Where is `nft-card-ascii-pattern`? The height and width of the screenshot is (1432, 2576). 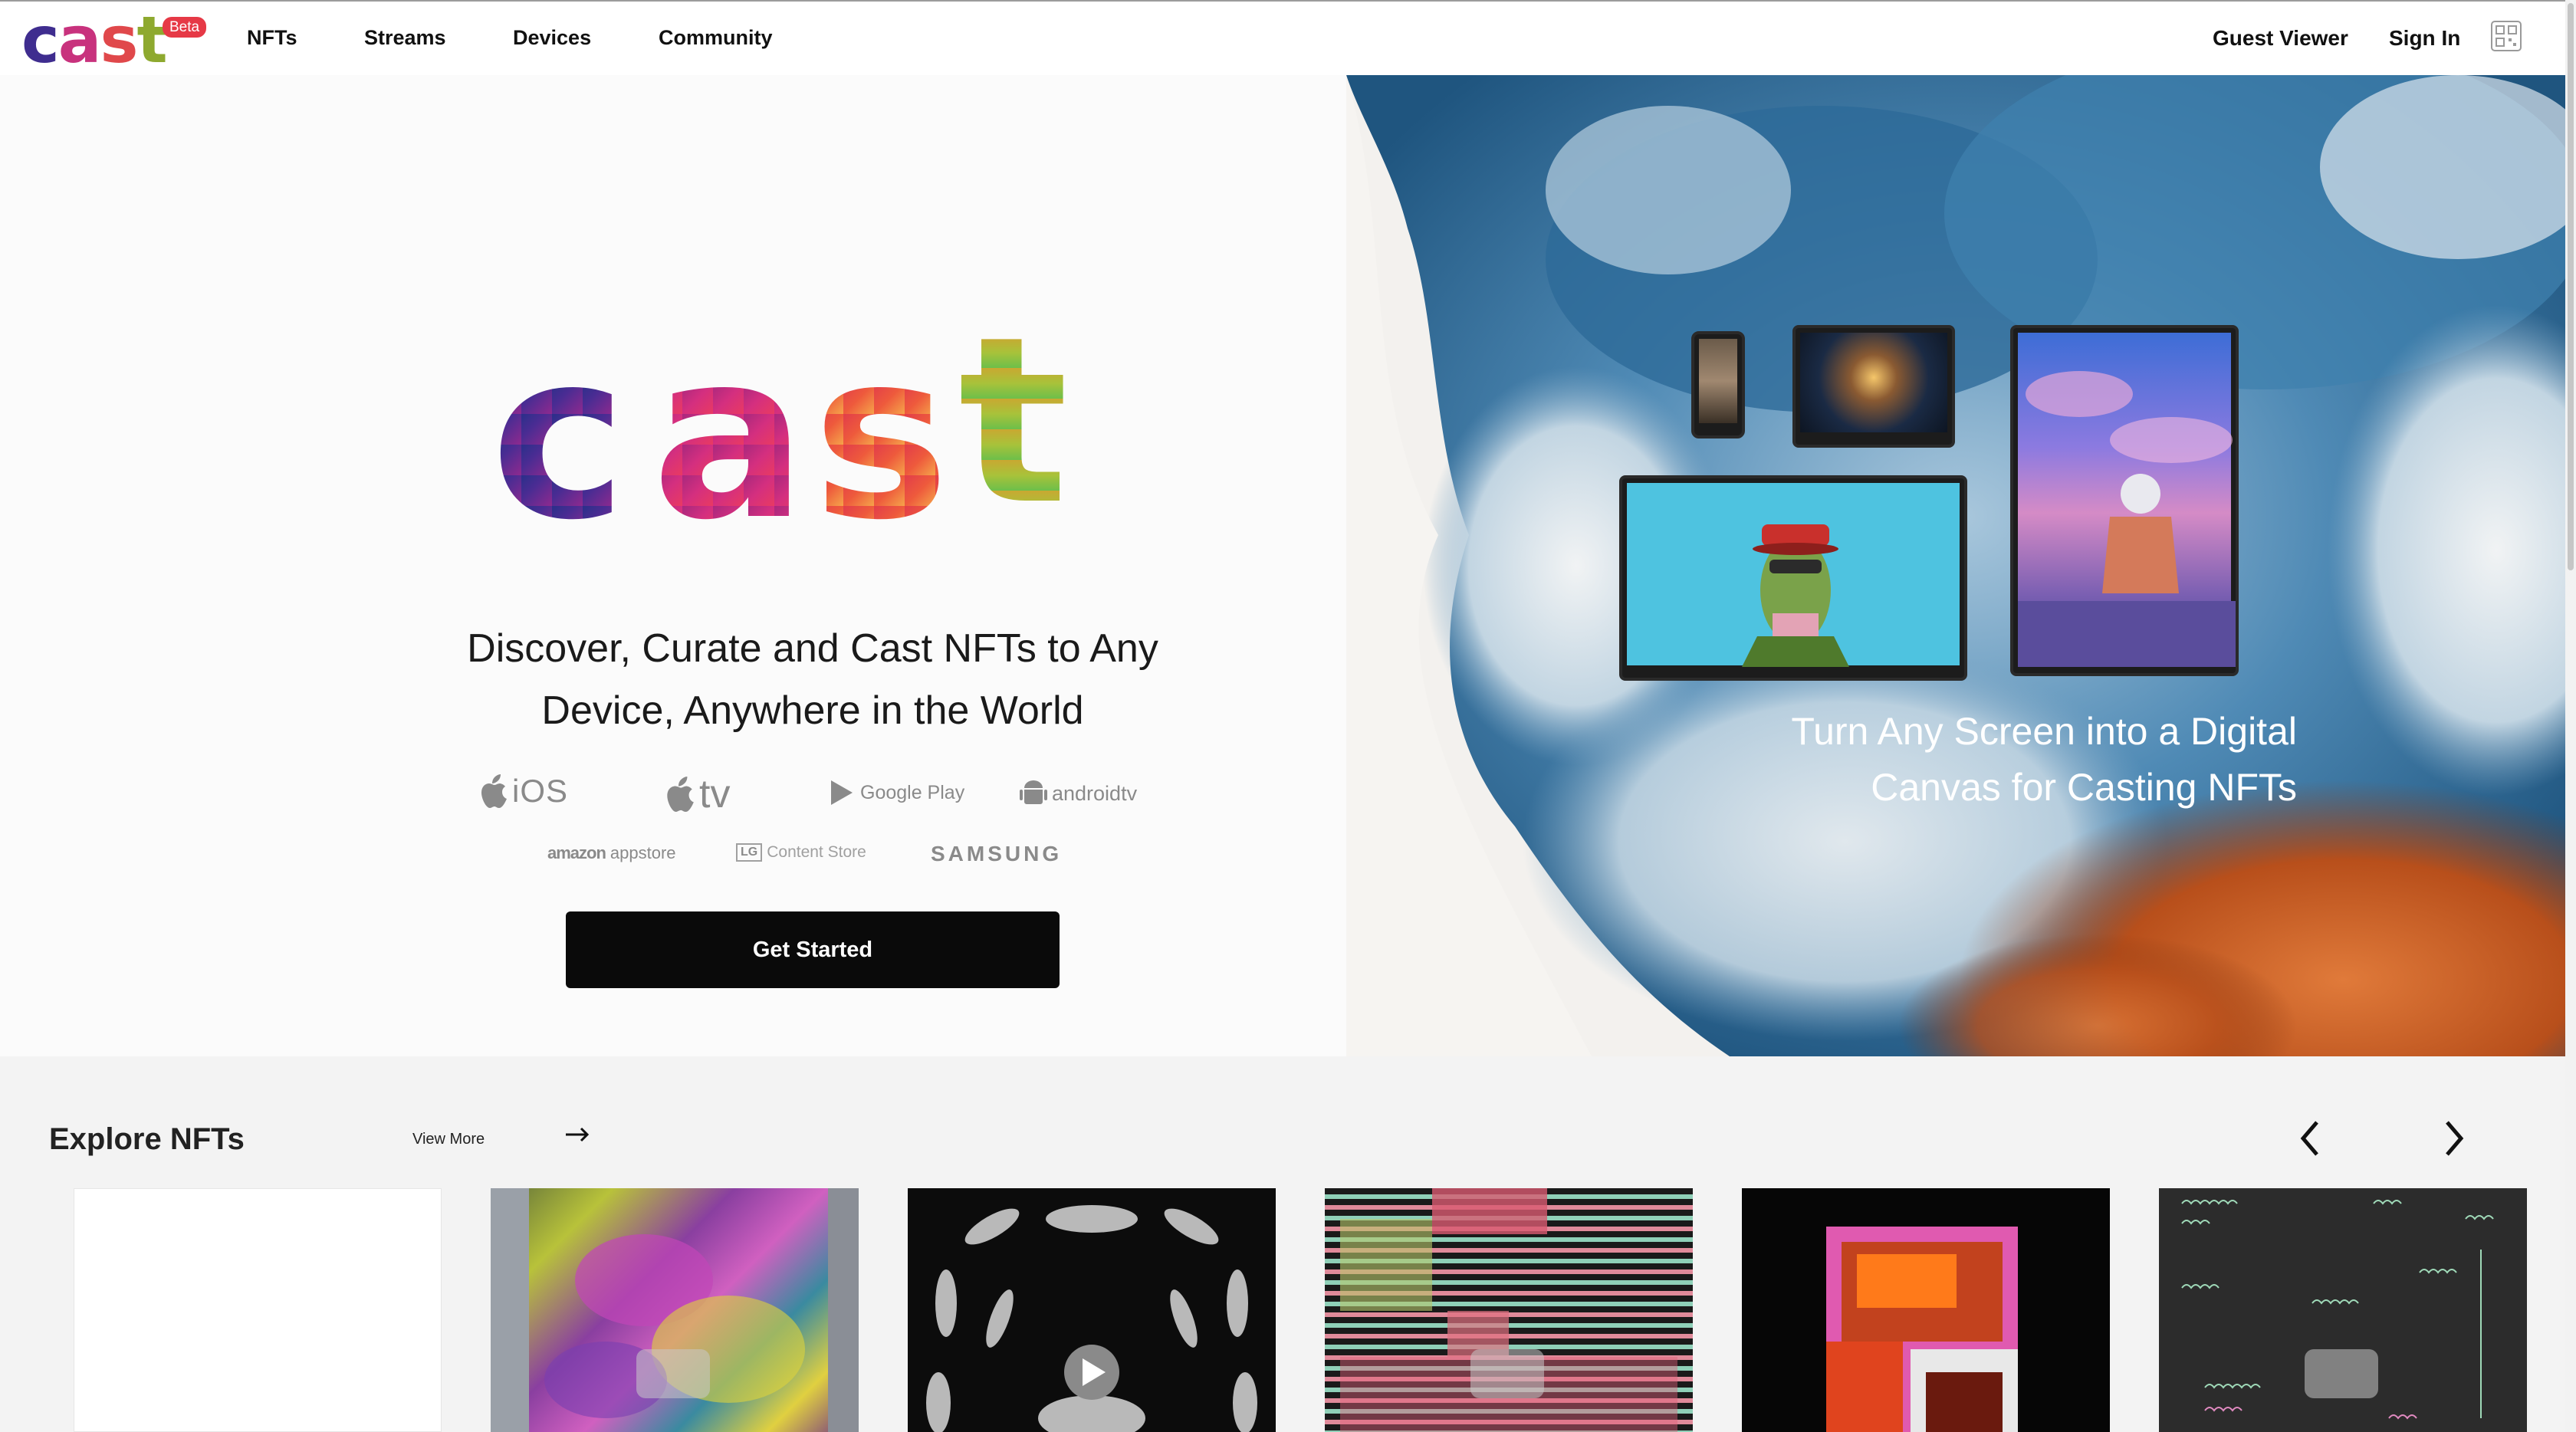
nft-card-ascii-pattern is located at coordinates (2343, 1310).